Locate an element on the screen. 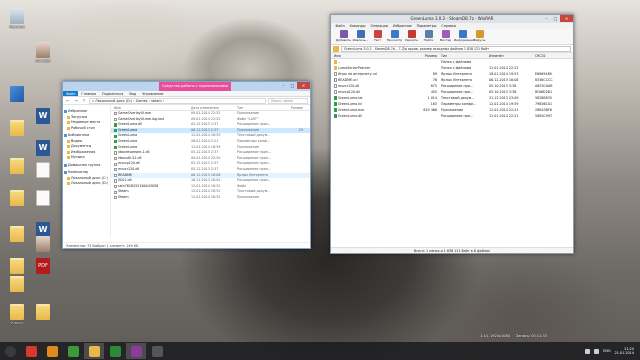  toolbar-button-label: Вирусы is located at coordinates (479, 40).